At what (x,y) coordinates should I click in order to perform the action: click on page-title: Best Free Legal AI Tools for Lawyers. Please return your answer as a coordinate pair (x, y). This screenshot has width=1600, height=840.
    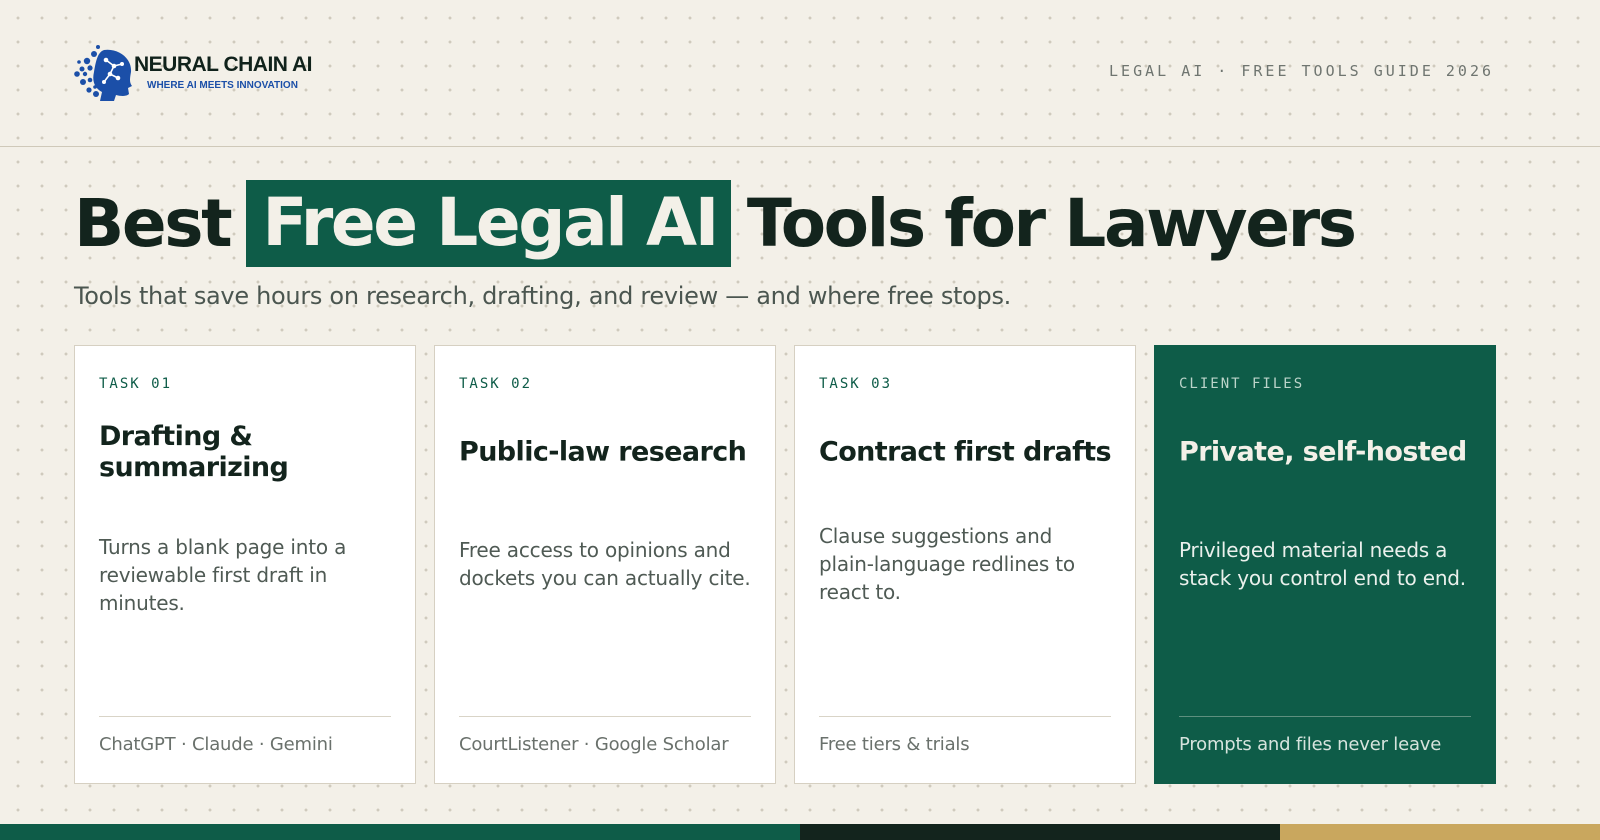
    Looking at the image, I should click on (715, 223).